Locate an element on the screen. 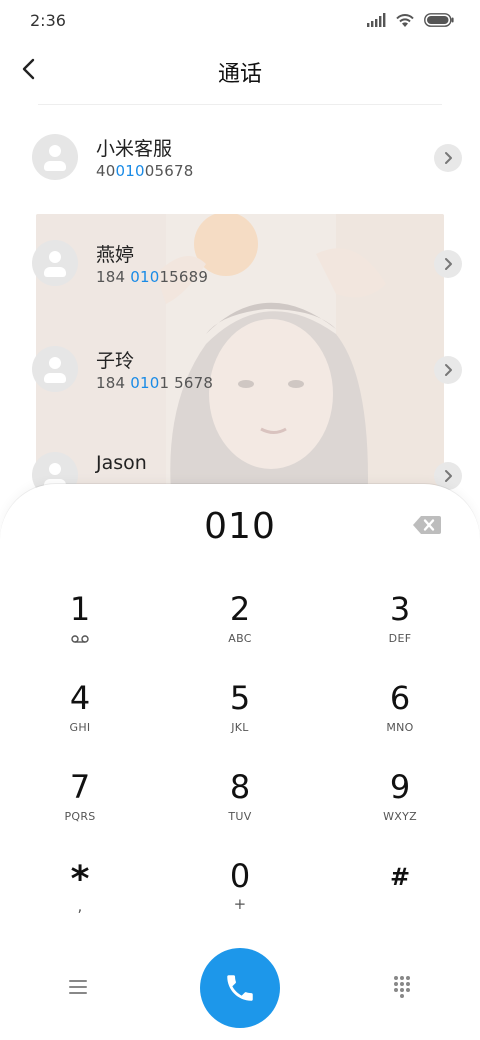 The width and height of the screenshot is (480, 1040). contact-number: 184 01015689 is located at coordinates (152, 277).